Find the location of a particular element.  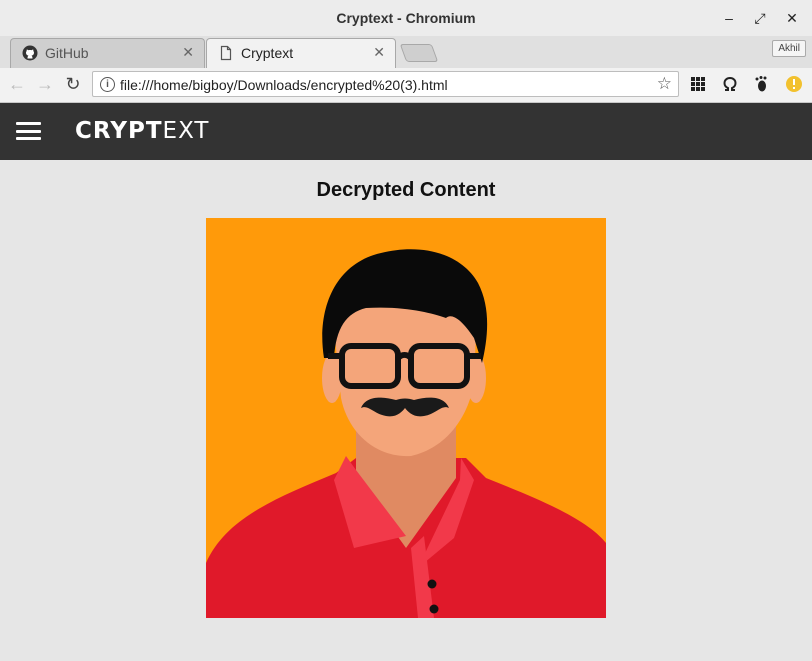

tab-label: GitHub is located at coordinates (67, 53).